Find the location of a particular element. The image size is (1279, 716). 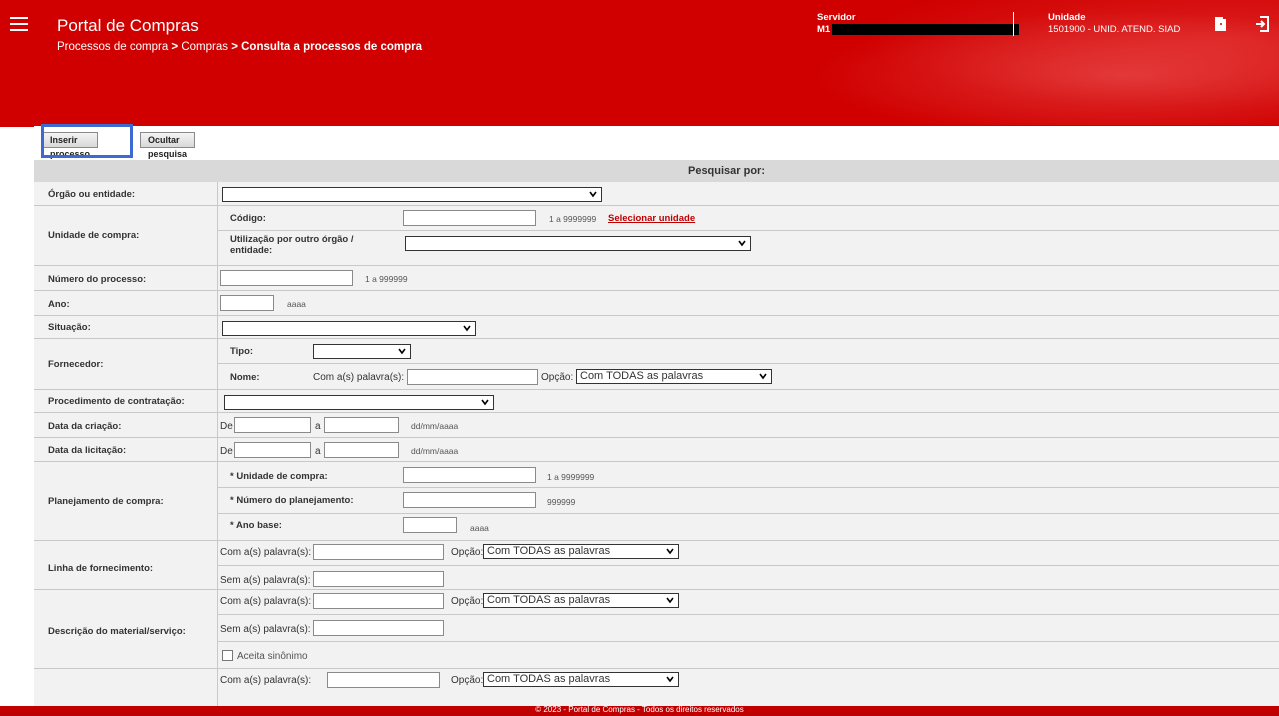

plan-ano-hint: aaaa is located at coordinates (479, 528).